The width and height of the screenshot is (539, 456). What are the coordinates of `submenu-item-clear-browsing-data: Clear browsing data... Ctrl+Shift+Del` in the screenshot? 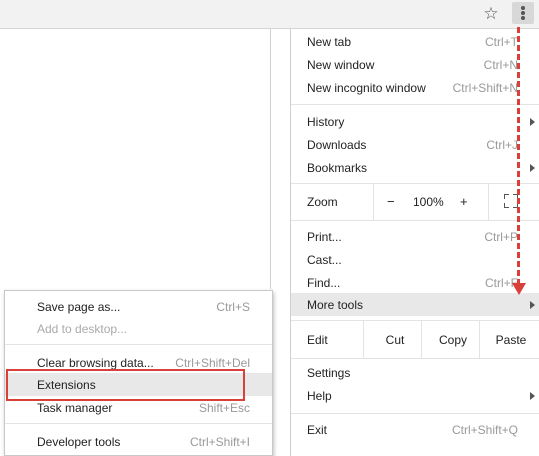 It's located at (138, 362).